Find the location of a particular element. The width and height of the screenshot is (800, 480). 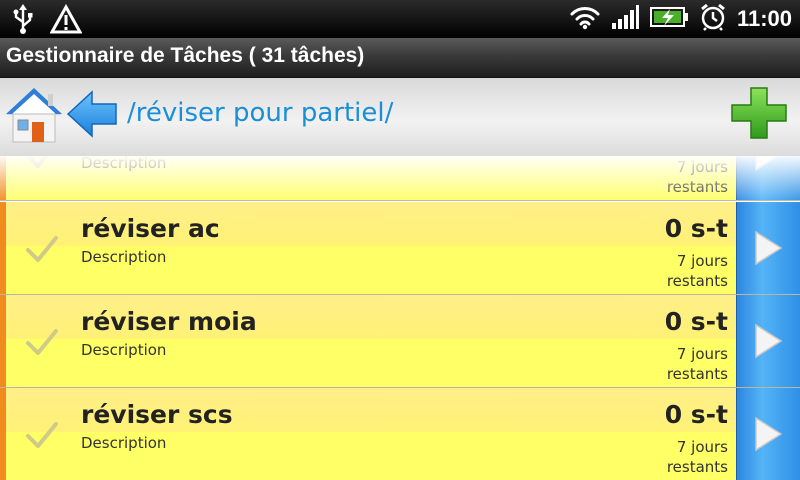

task-title: réviser scs is located at coordinates (157, 414).